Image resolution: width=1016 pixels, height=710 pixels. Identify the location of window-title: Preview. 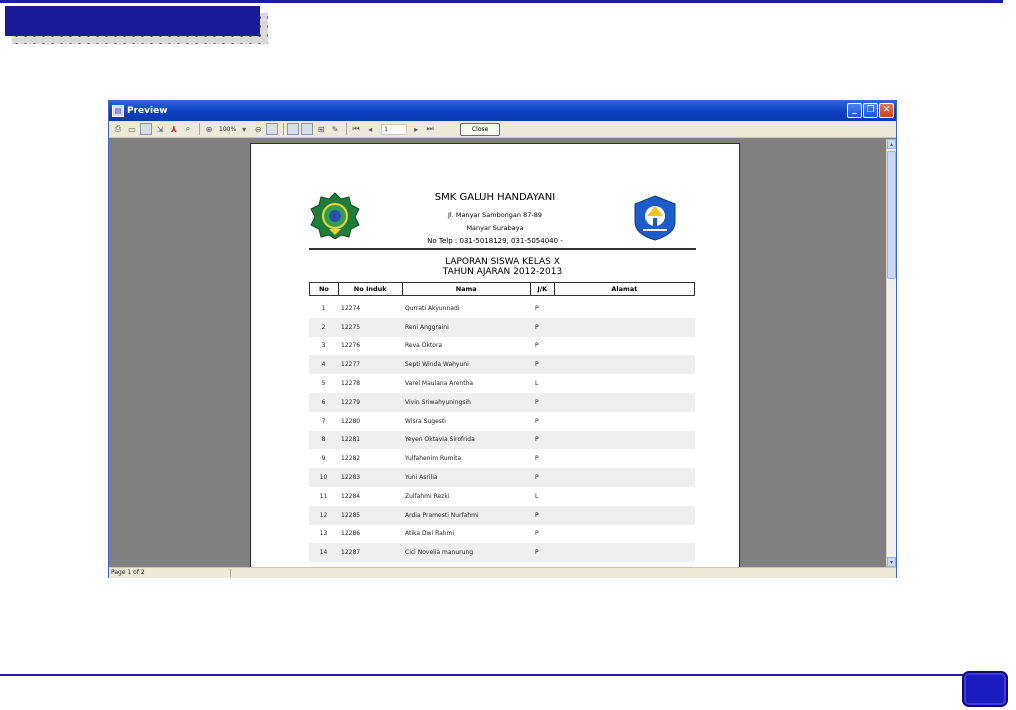
(147, 111).